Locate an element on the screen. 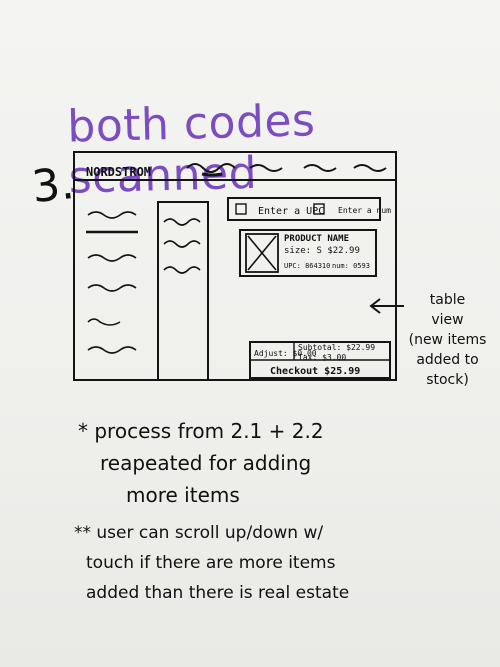 The height and width of the screenshot is (667, 500). side-note-line: added to stock) is located at coordinates (447, 370).